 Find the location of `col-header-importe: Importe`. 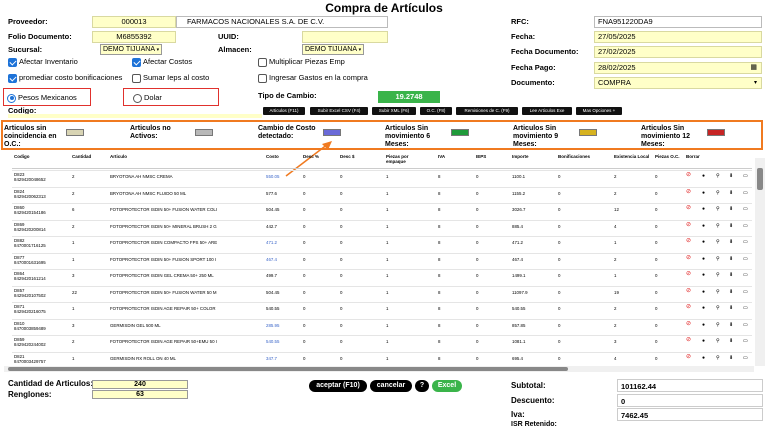

col-header-importe: Importe is located at coordinates (532, 156).